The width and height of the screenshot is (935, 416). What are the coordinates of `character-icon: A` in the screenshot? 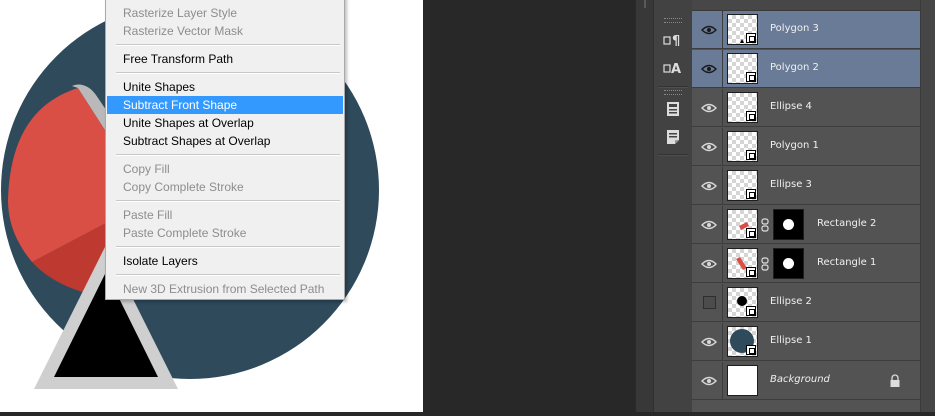 It's located at (673, 68).